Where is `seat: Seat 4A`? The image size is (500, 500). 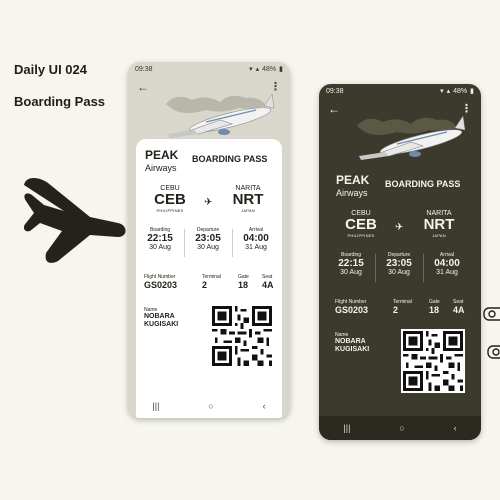 seat: Seat 4A is located at coordinates (459, 307).